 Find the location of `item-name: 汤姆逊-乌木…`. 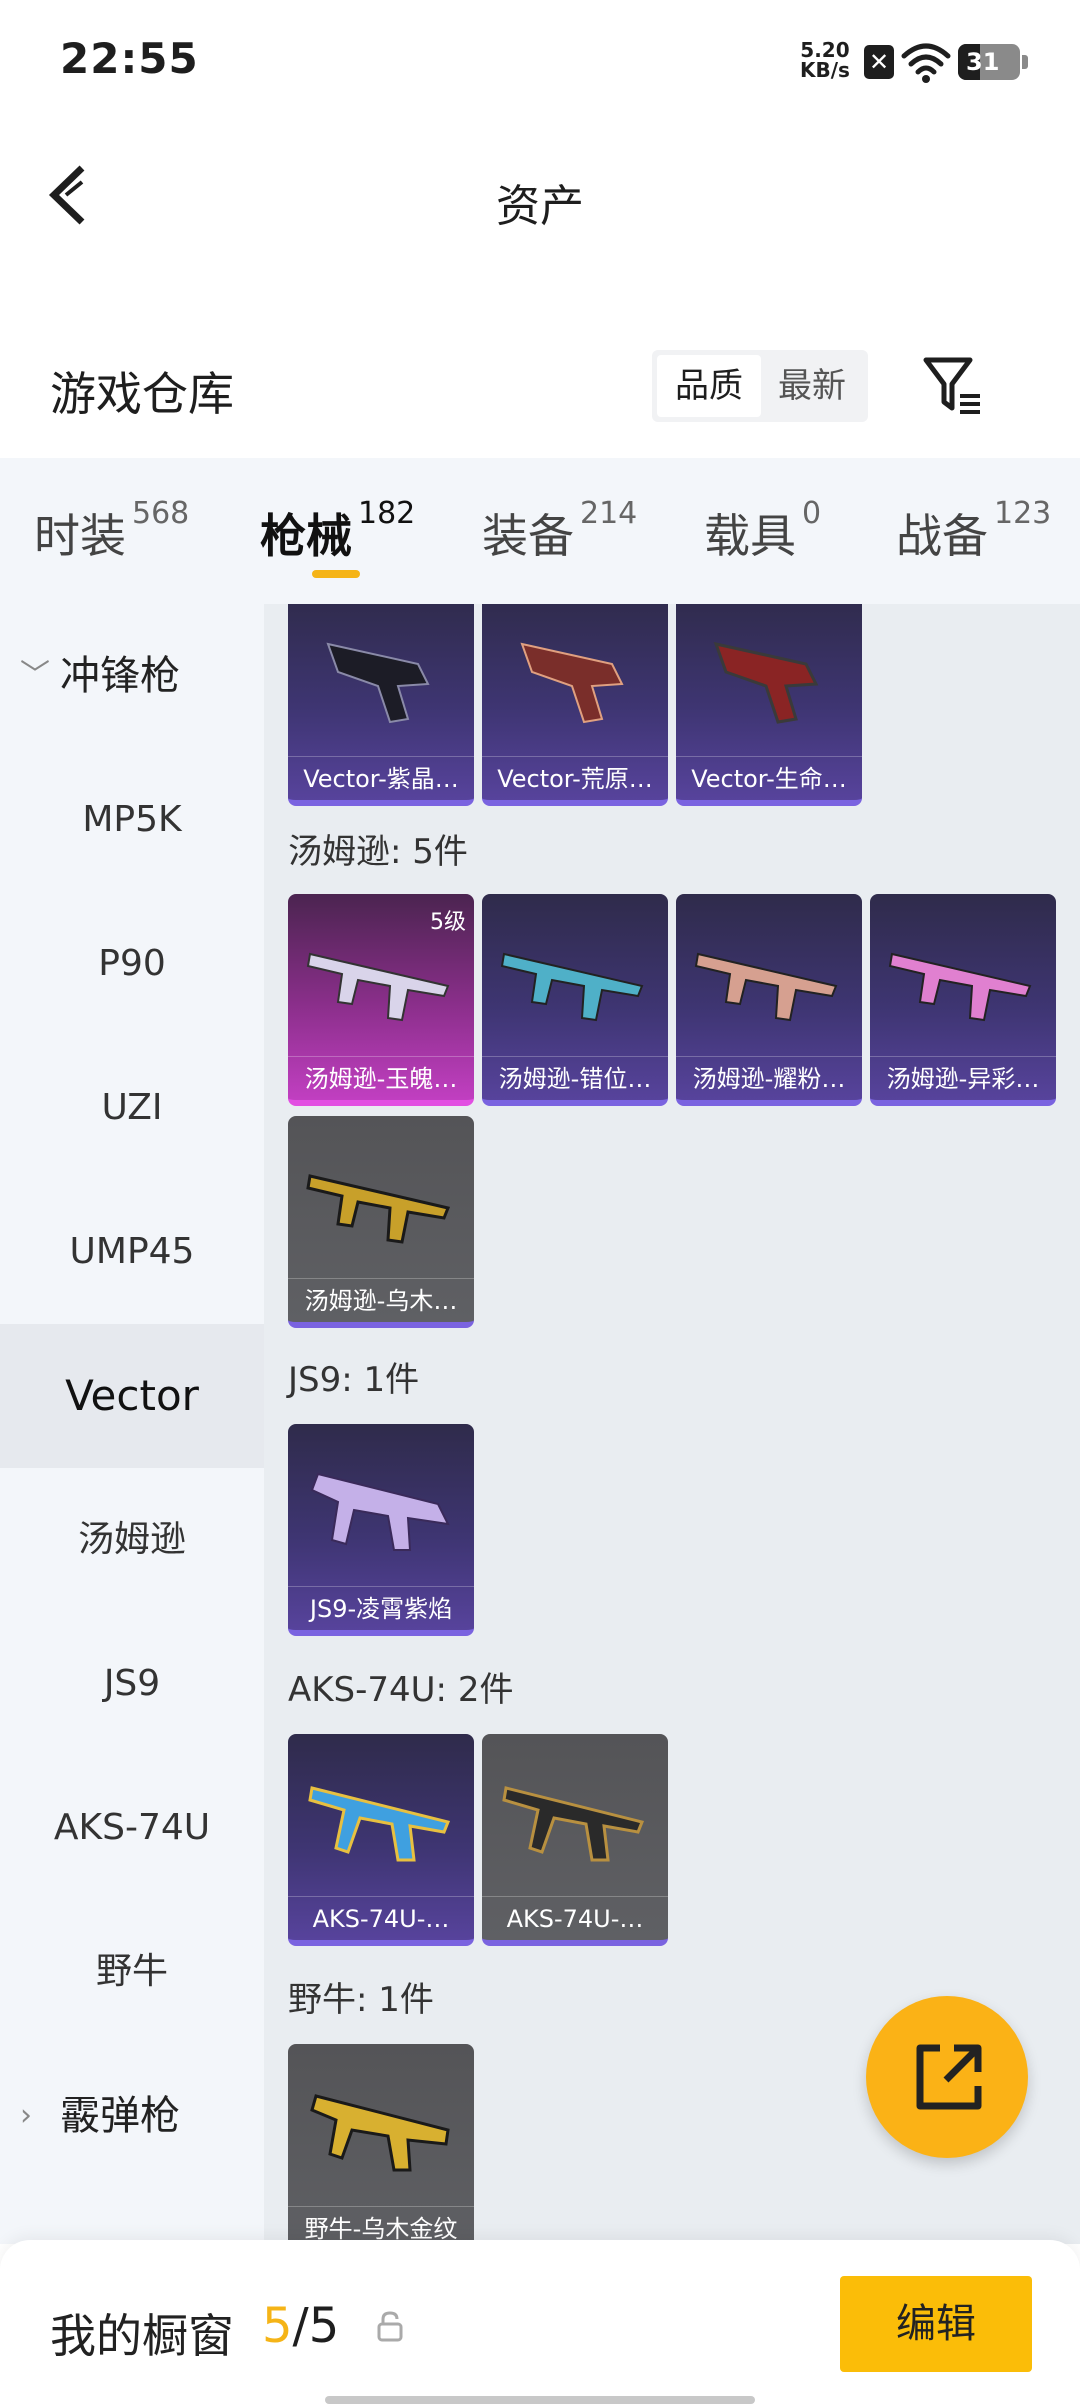

item-name: 汤姆逊-乌木… is located at coordinates (381, 1300).